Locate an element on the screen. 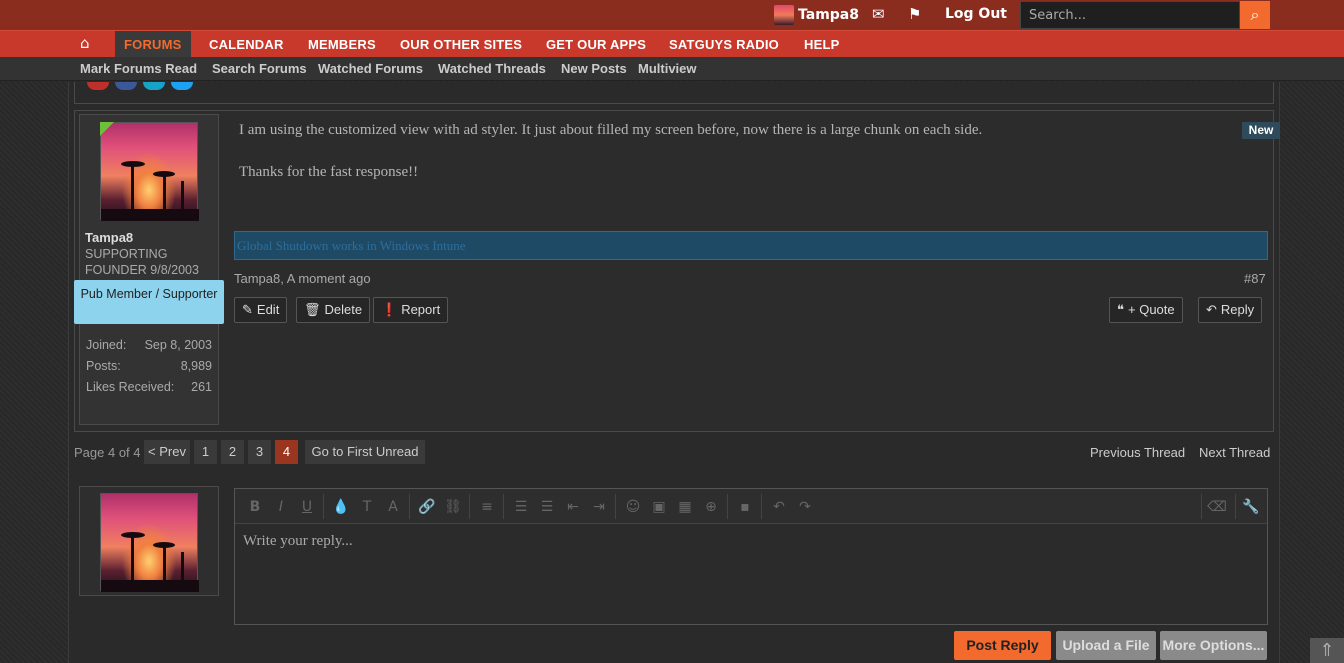  unlink-icon: ⛓ is located at coordinates (453, 507).